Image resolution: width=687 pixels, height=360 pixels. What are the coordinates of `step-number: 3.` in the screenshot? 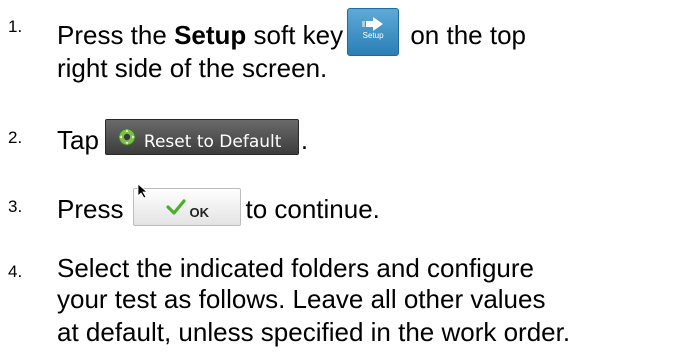 It's located at (15, 206).